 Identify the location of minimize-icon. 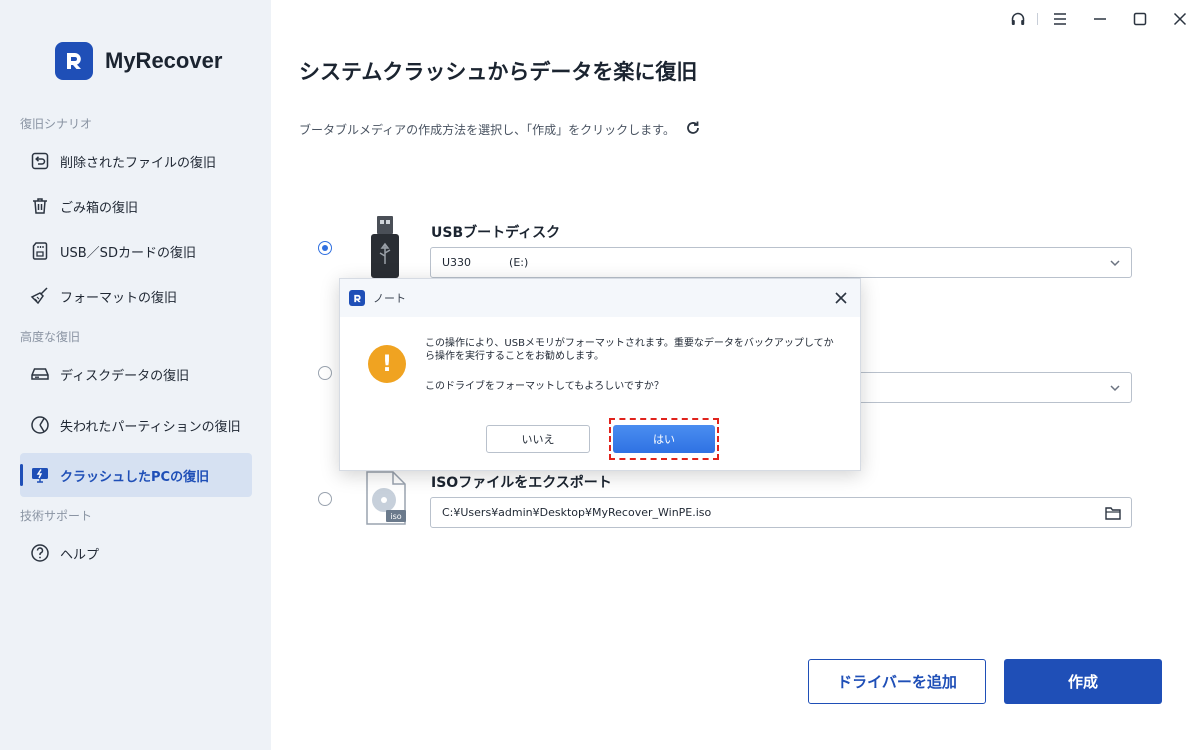
(1100, 19).